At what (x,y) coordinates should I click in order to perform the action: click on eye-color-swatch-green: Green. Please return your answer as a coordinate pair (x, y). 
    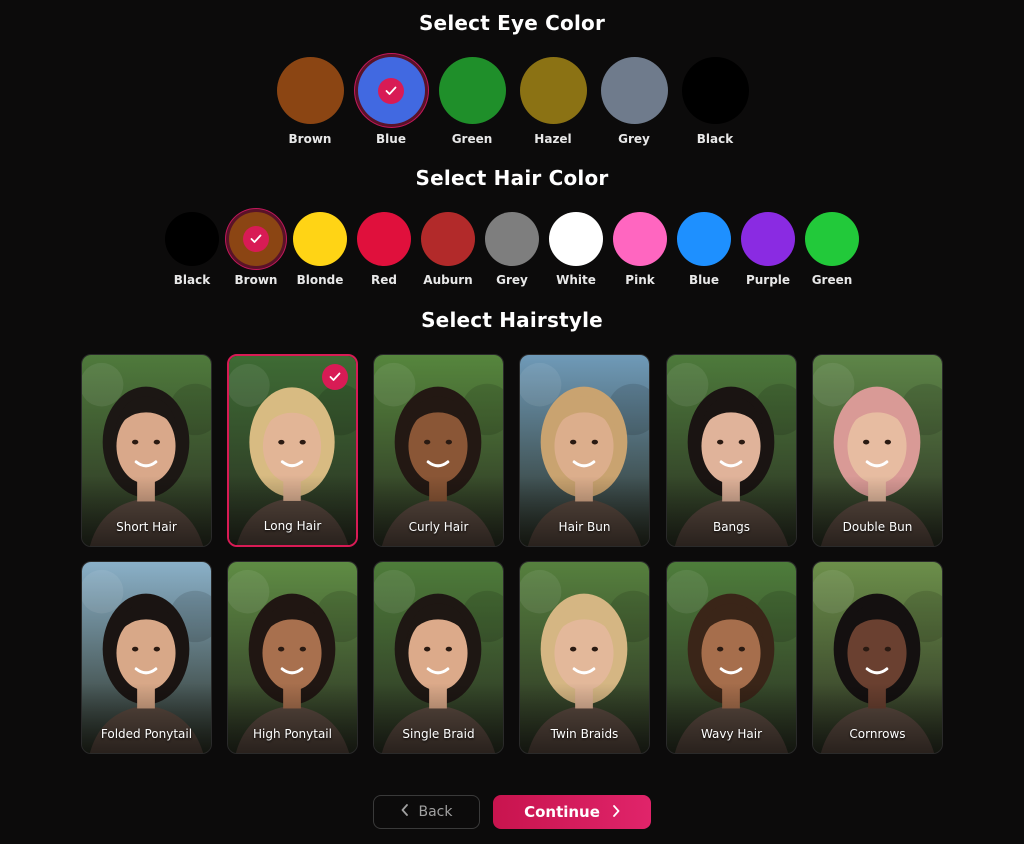
    Looking at the image, I should click on (472, 101).